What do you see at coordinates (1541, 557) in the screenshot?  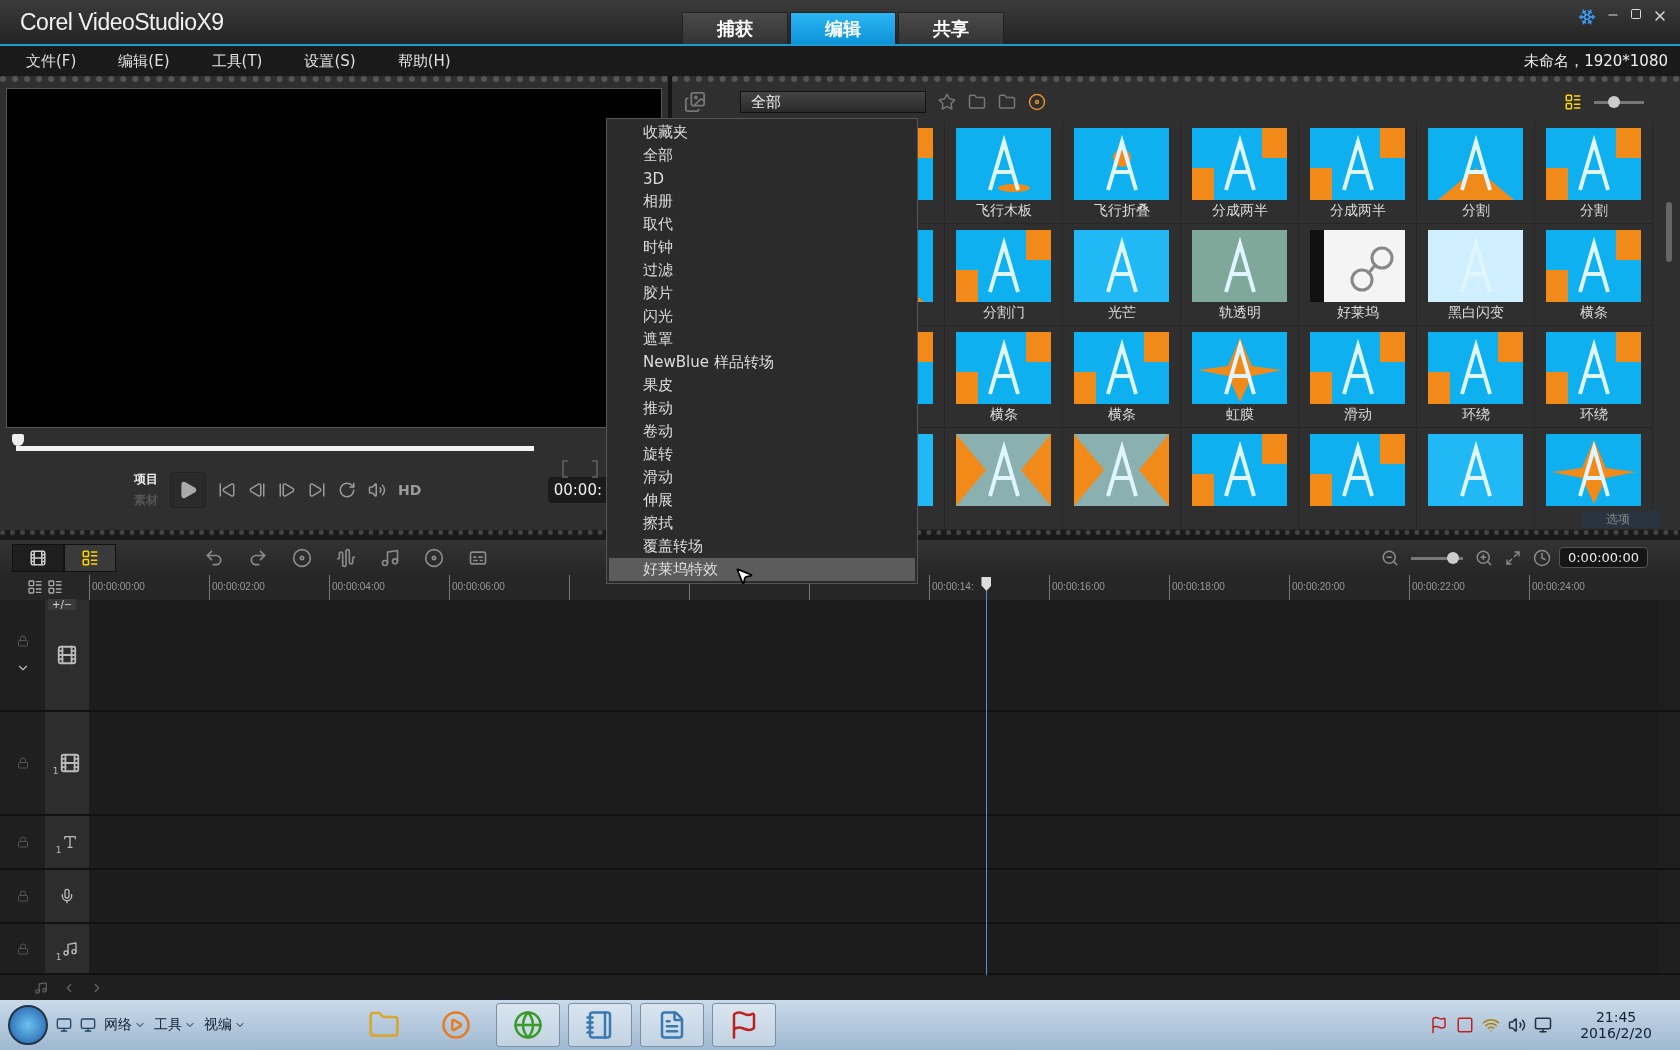 I see `clock-icon` at bounding box center [1541, 557].